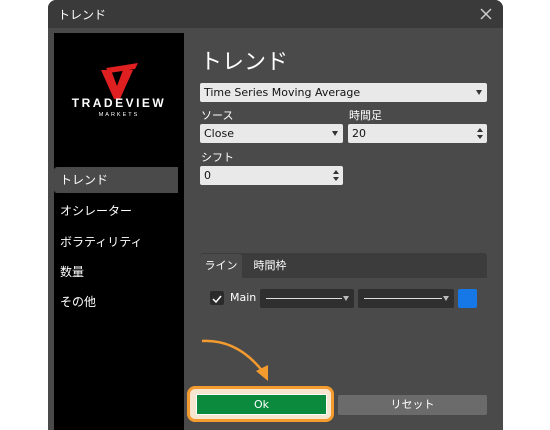  What do you see at coordinates (217, 115) in the screenshot?
I see `source-label: ソース` at bounding box center [217, 115].